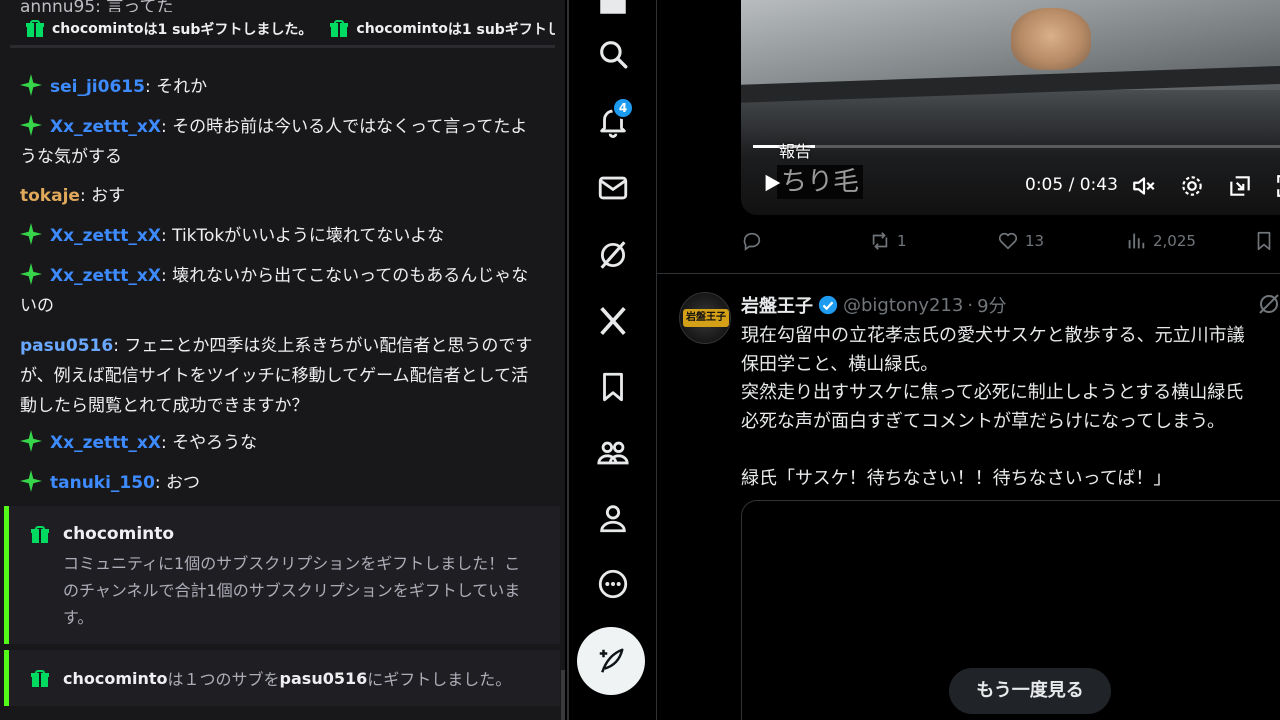 This screenshot has width=1280, height=720. Describe the element at coordinates (613, 54) in the screenshot. I see `search-icon` at that location.